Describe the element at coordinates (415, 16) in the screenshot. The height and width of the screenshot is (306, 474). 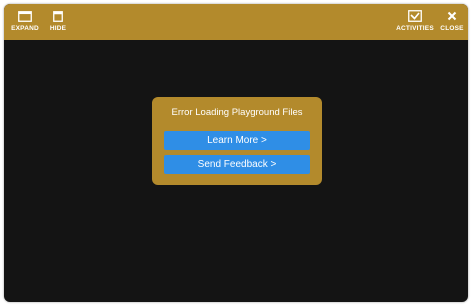
I see `checkbox-activities-icon` at that location.